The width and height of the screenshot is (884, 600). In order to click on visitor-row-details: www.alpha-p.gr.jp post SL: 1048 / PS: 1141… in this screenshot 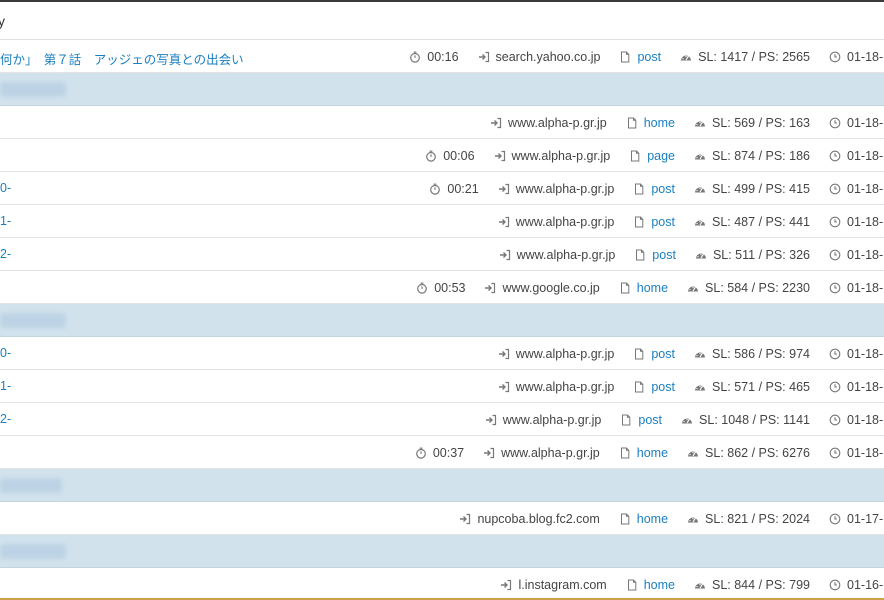, I will do `click(442, 419)`.